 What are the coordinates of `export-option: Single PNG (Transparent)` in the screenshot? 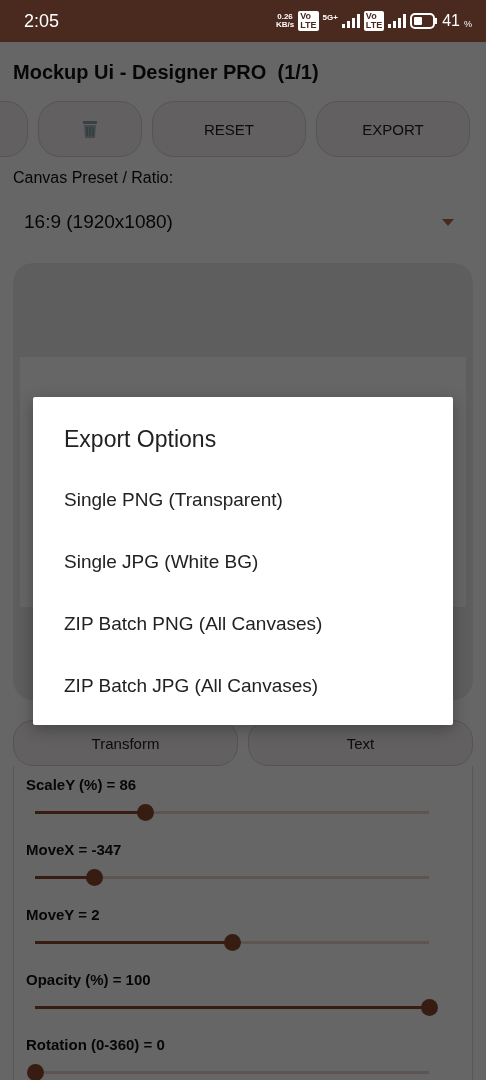 It's located at (243, 500).